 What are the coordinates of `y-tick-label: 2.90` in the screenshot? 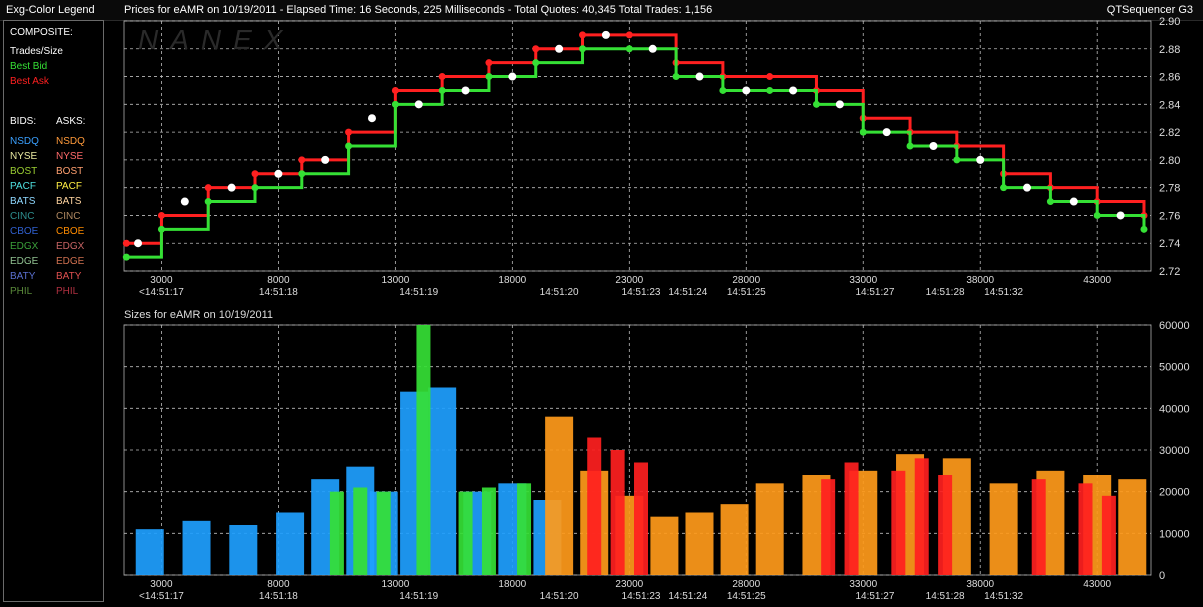 It's located at (1169, 22).